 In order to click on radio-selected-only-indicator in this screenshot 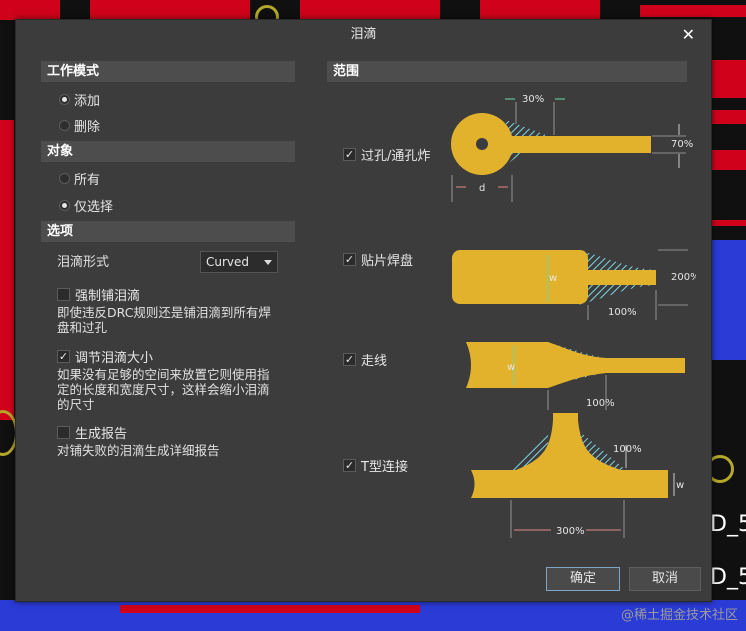, I will do `click(64, 205)`.